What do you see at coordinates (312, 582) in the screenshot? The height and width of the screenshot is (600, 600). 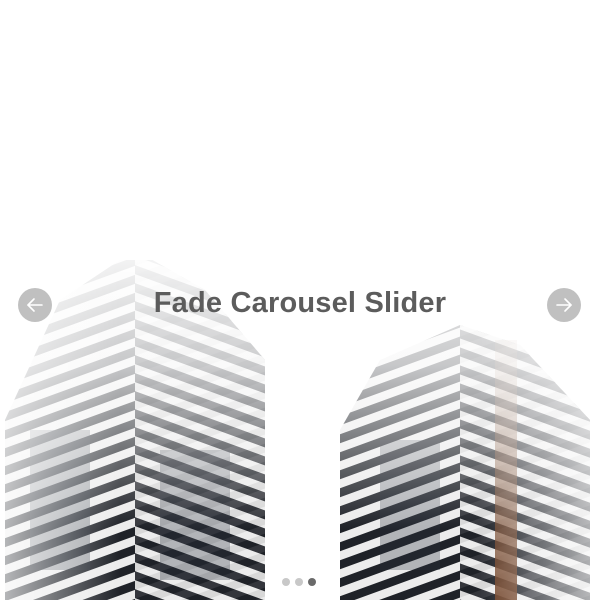 I see `slide-dot-3-active` at bounding box center [312, 582].